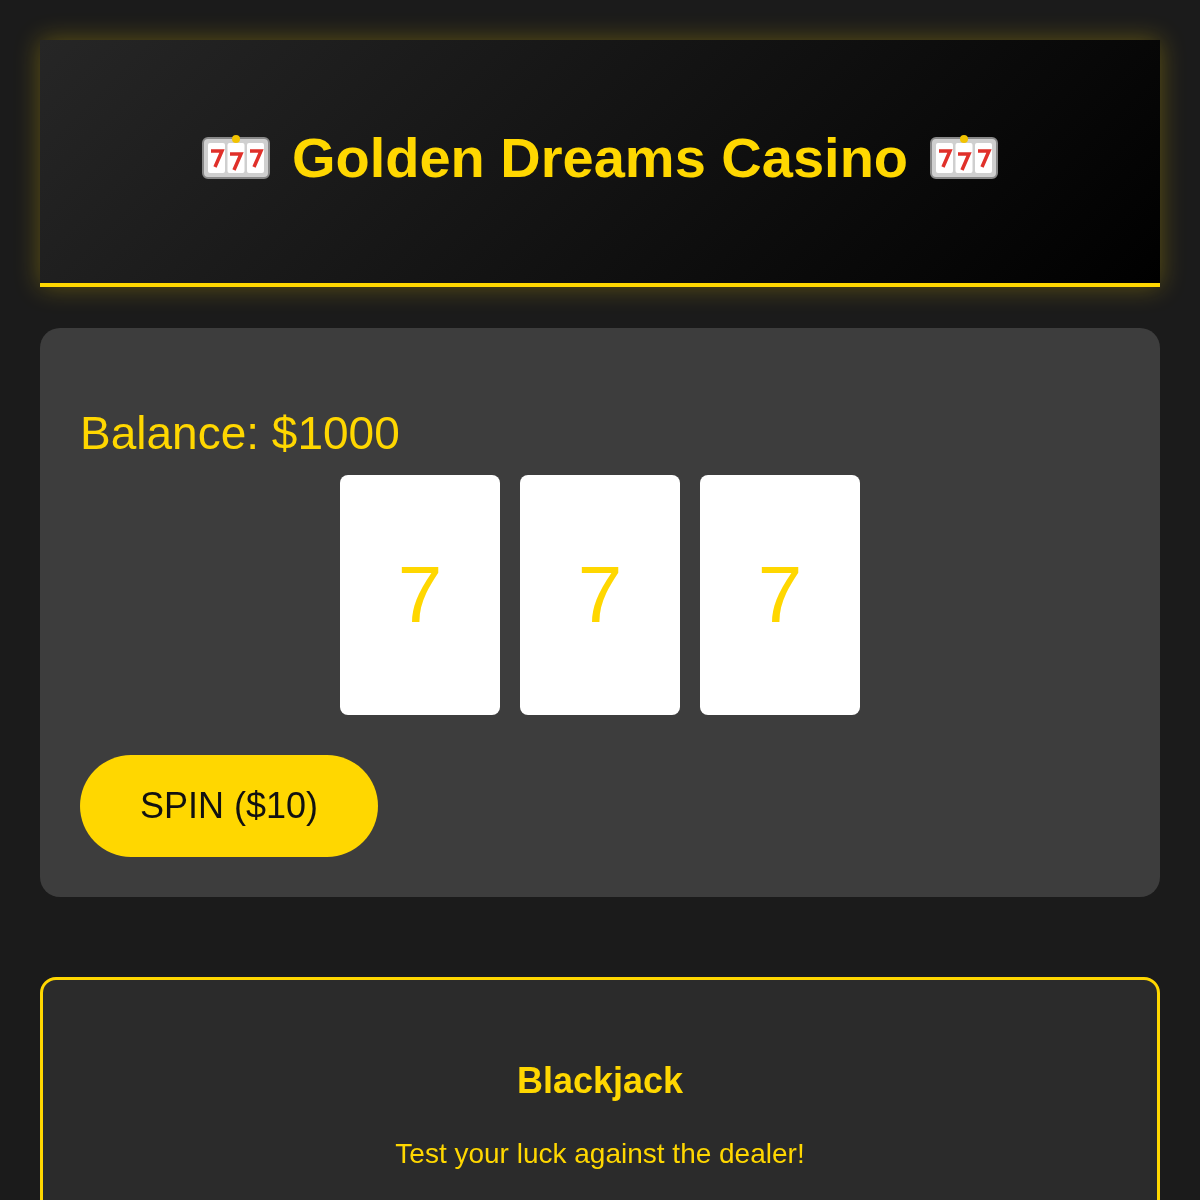  I want to click on balance-text: Balance: $1000, so click(240, 433).